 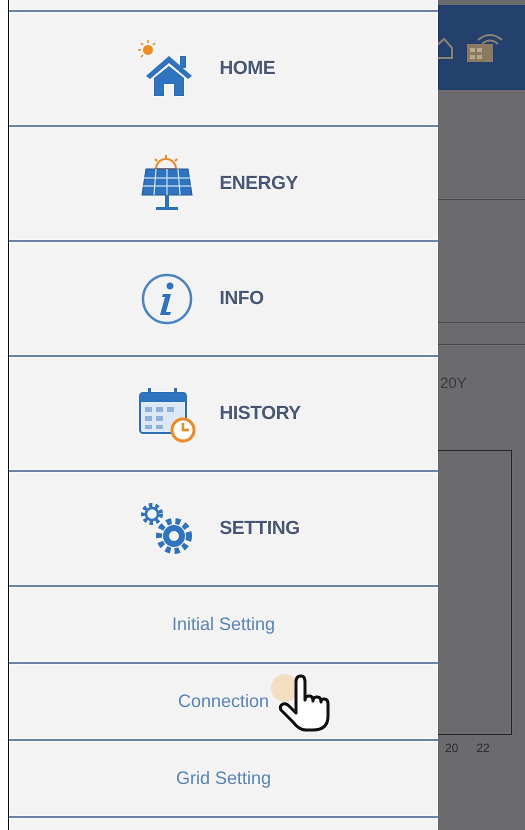 What do you see at coordinates (223, 182) in the screenshot?
I see `menu-item: ENERGY` at bounding box center [223, 182].